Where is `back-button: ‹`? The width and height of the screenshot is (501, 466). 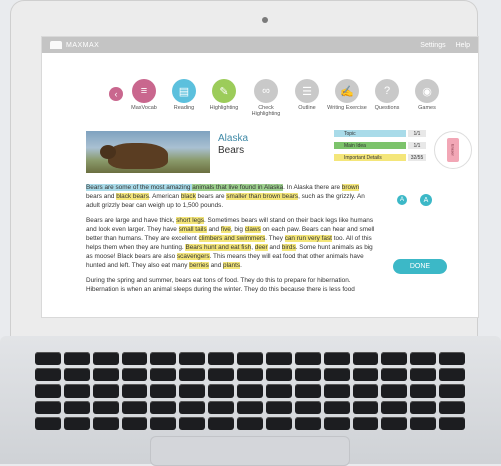
back-button: ‹ is located at coordinates (116, 94).